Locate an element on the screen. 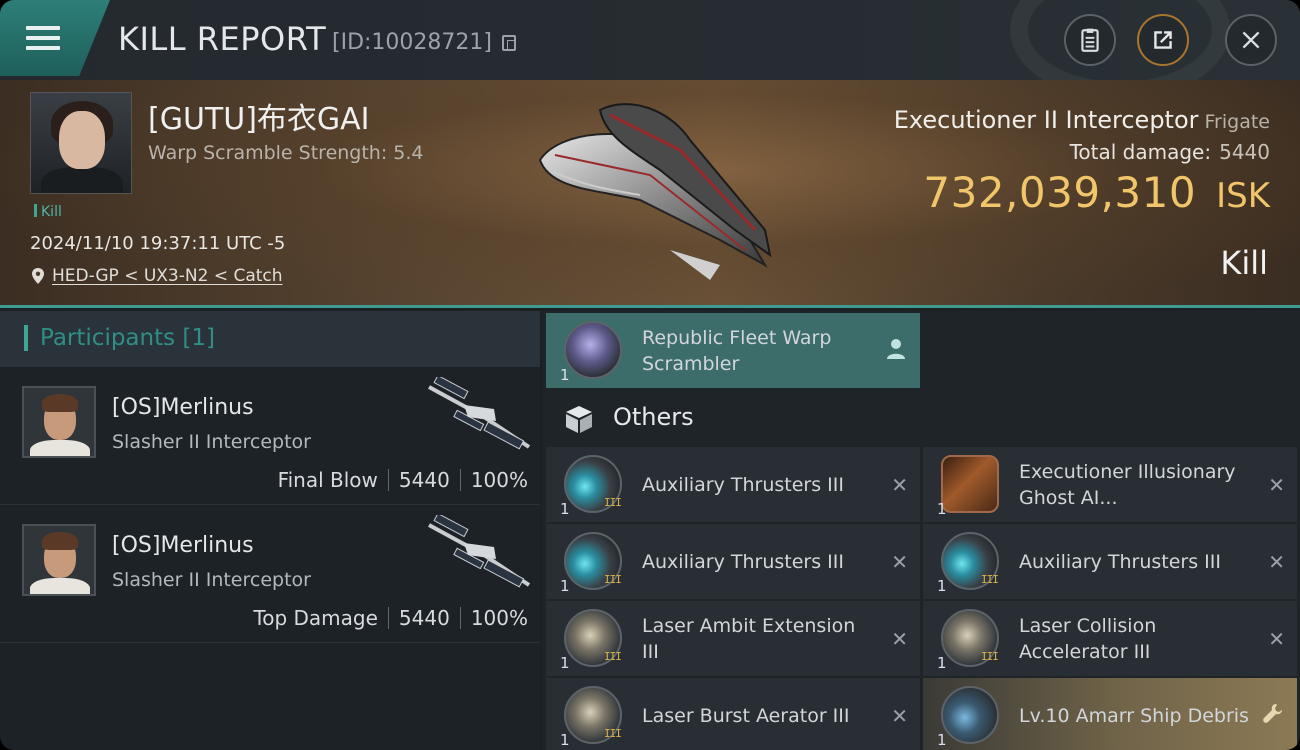  item-slot: III 1 Laser Ambit Extension III ✕ is located at coordinates (733, 638).